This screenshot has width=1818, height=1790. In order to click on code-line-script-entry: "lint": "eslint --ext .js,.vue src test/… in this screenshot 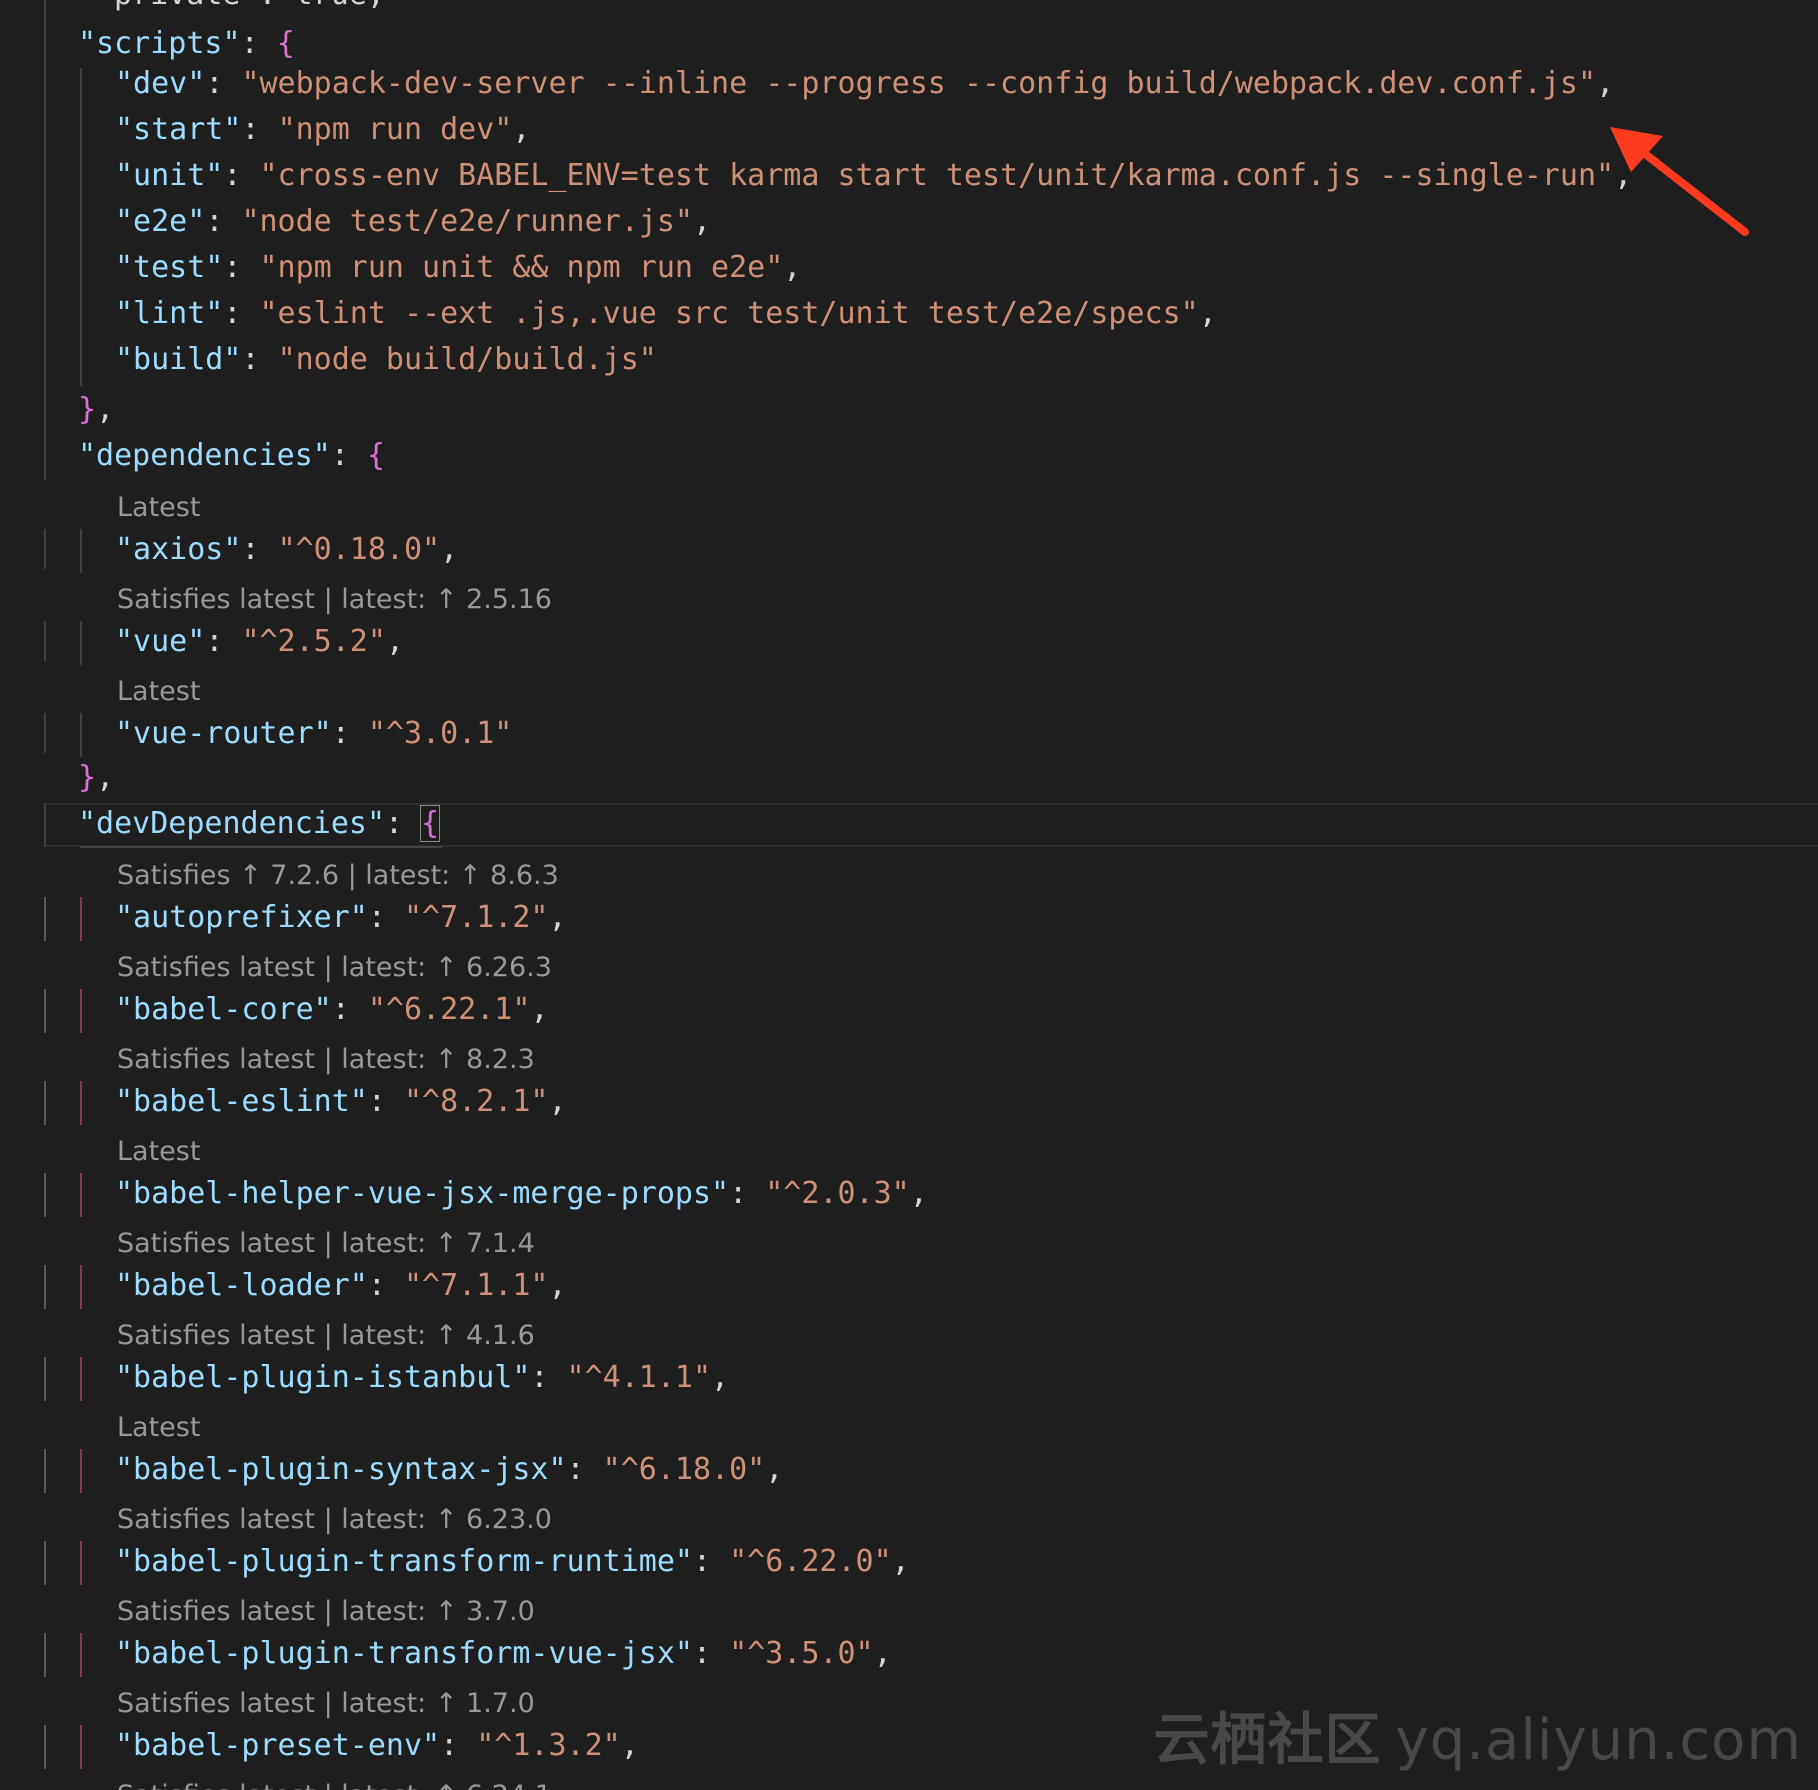, I will do `click(909, 314)`.